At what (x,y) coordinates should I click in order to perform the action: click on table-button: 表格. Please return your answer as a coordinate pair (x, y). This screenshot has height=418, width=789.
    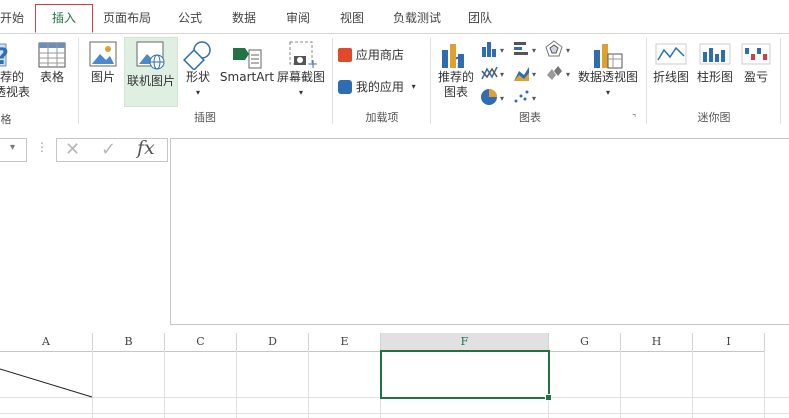
    Looking at the image, I should click on (52, 62).